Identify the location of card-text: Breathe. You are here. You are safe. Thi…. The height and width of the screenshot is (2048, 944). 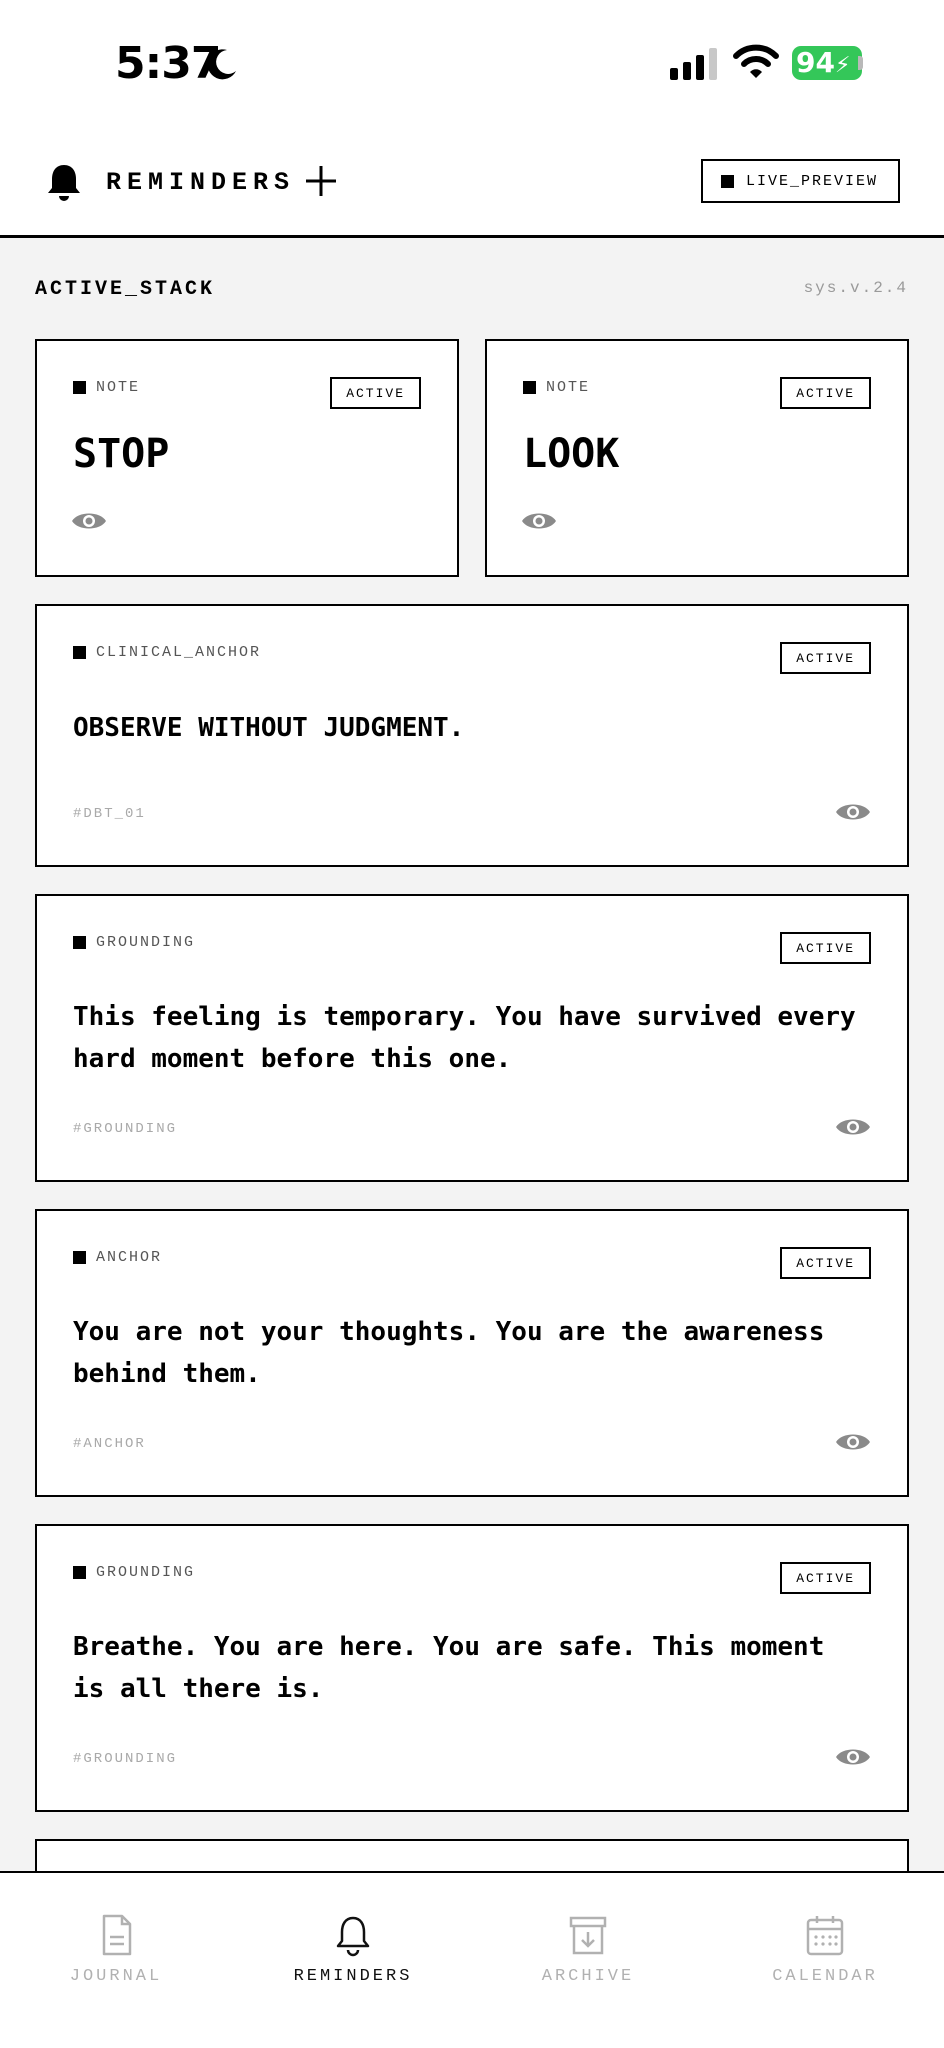
(449, 1668).